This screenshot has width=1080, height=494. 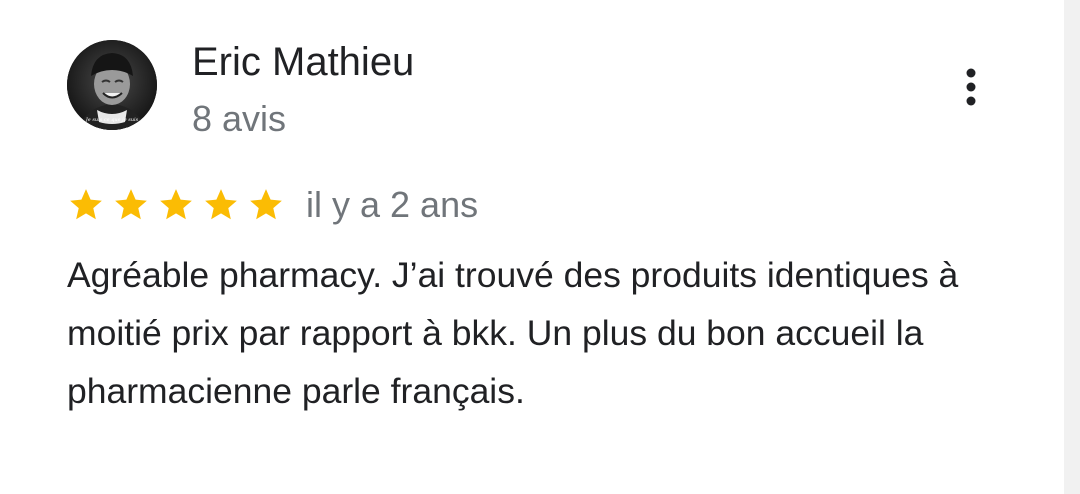 I want to click on review-date: il y a 2 ans, so click(x=392, y=204).